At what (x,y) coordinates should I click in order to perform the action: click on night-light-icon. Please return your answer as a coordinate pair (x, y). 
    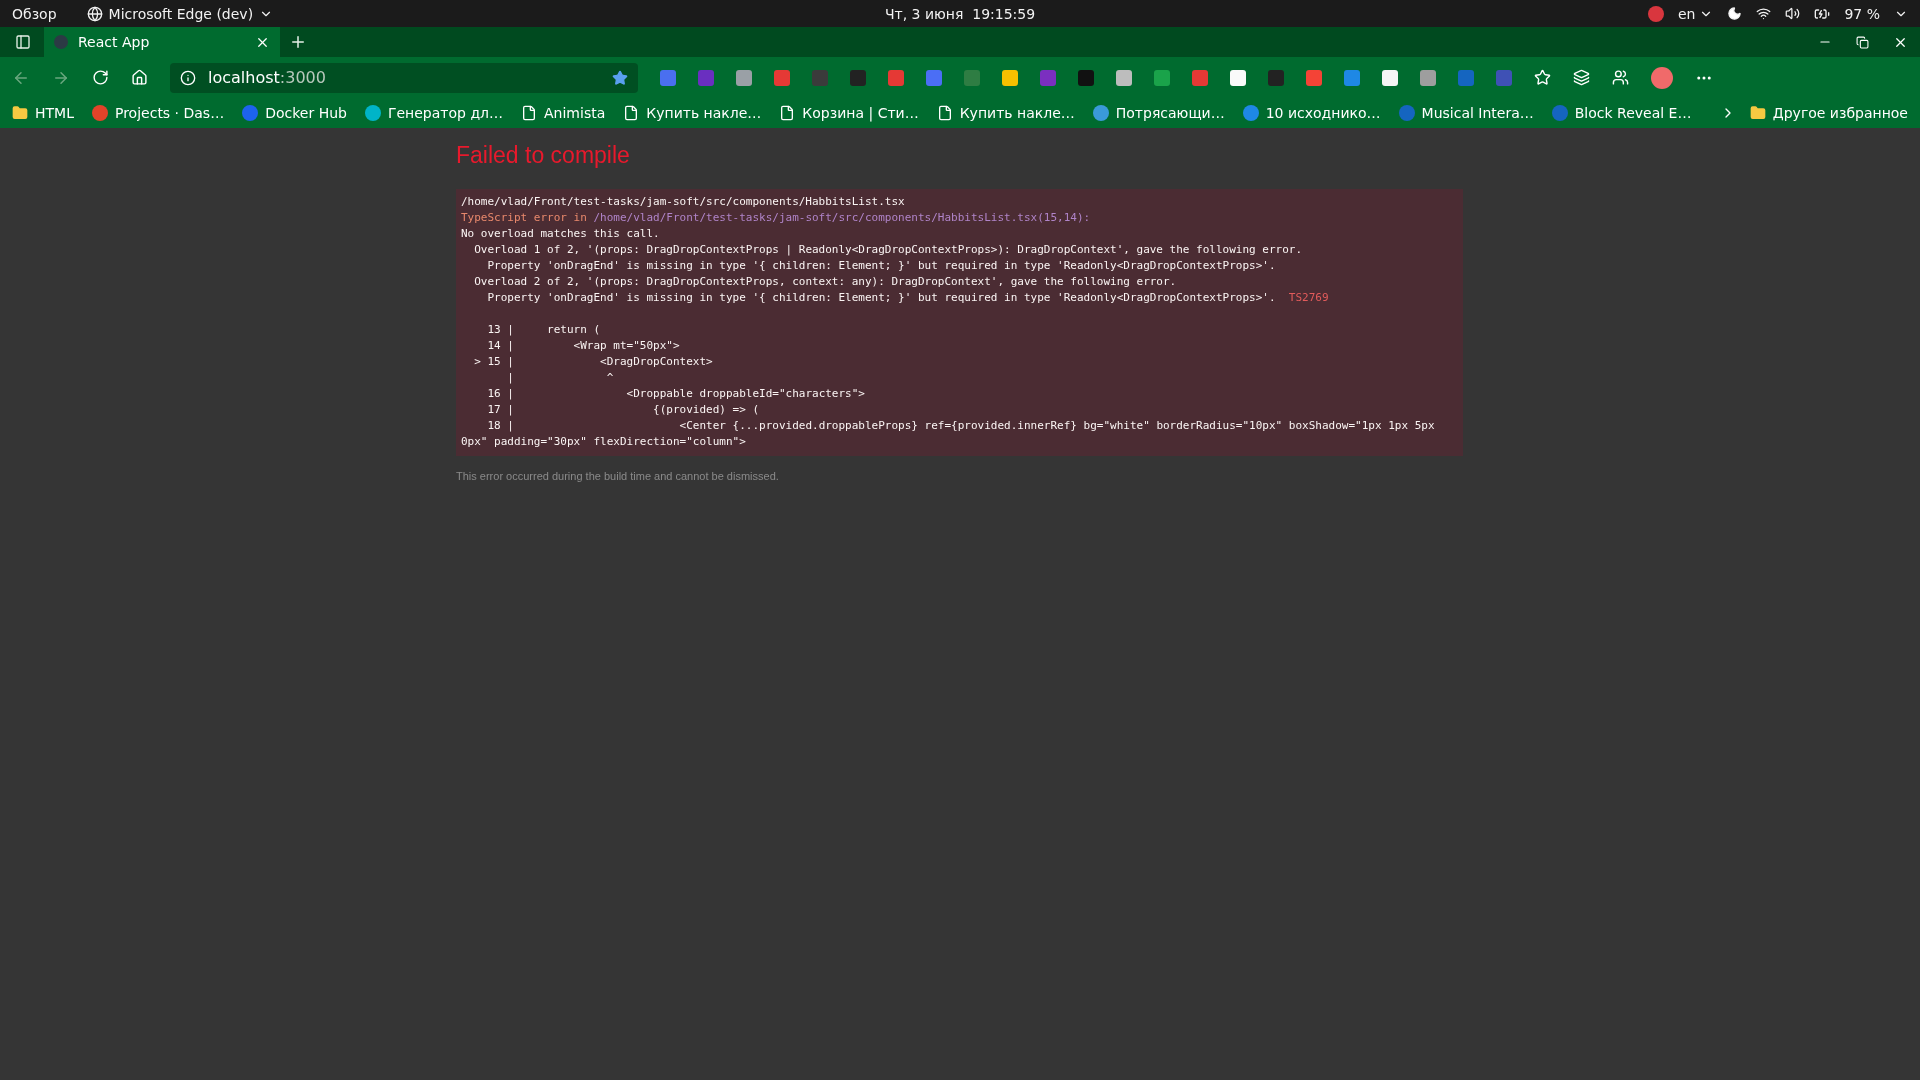
    Looking at the image, I should click on (1735, 13).